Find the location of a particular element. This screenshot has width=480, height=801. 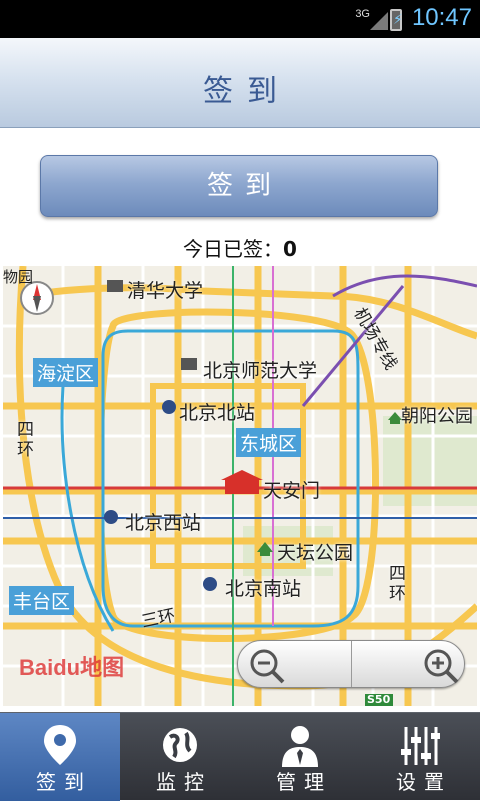

globe-icon is located at coordinates (180, 745).